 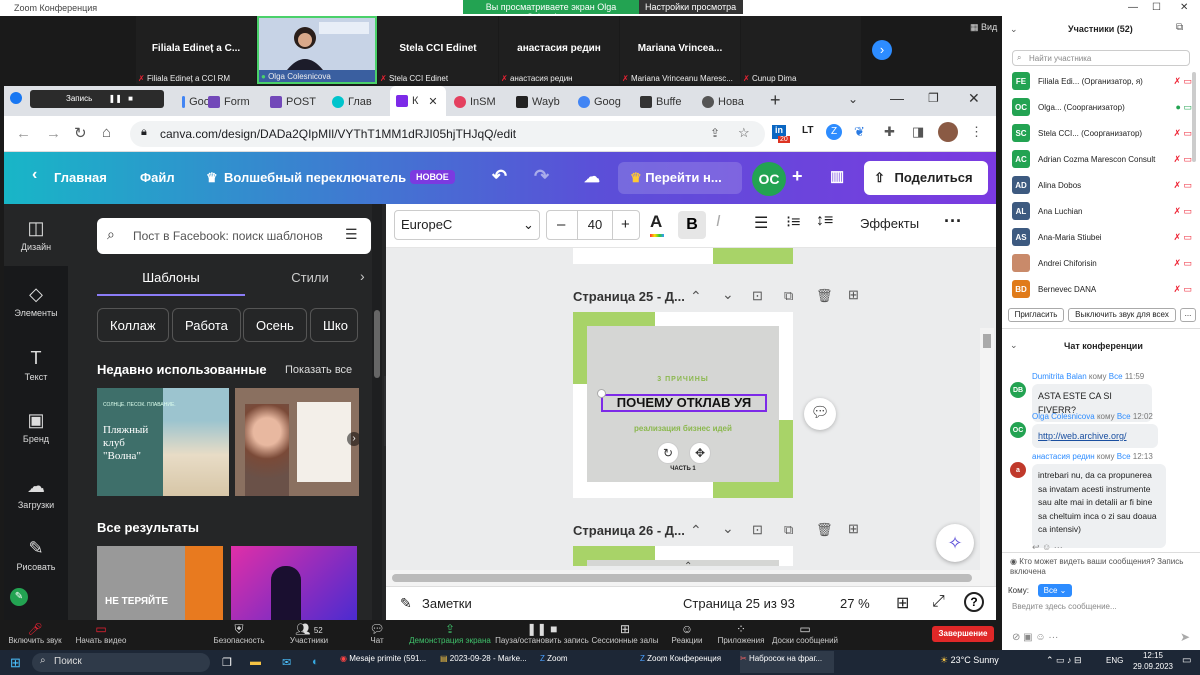 What do you see at coordinates (805, 633) in the screenshot?
I see `whiteboards-button: ▭ Доски сообщений` at bounding box center [805, 633].